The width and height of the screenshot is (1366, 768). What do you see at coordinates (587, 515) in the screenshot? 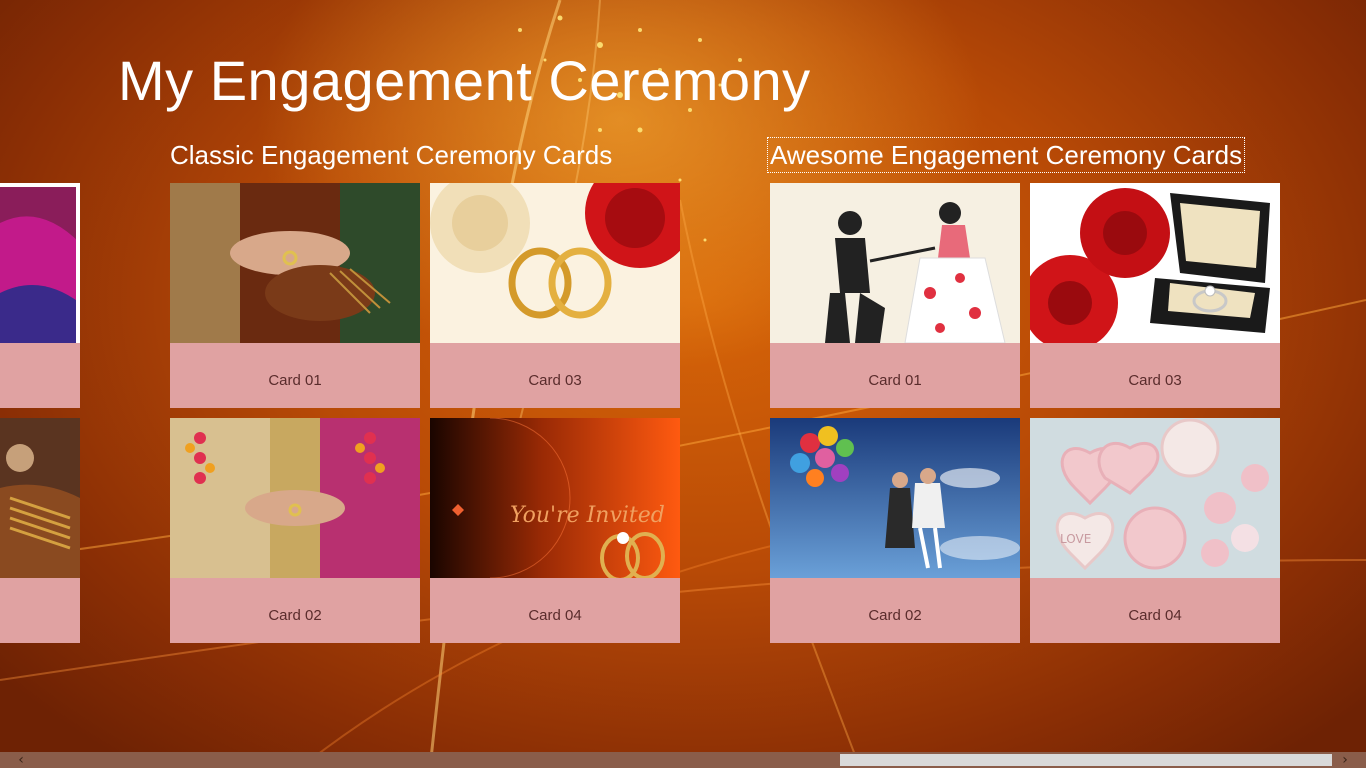
I see `invite-text: You're Invited` at bounding box center [587, 515].